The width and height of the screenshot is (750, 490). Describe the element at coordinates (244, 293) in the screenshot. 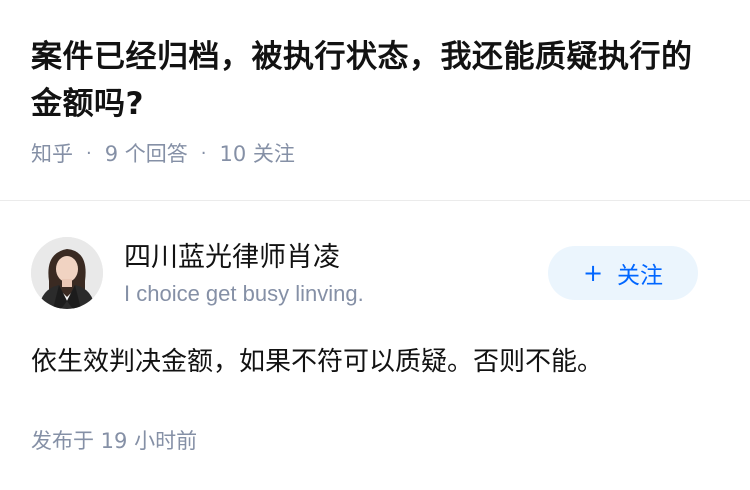

I see `author-bio: I choice get busy linving.` at that location.